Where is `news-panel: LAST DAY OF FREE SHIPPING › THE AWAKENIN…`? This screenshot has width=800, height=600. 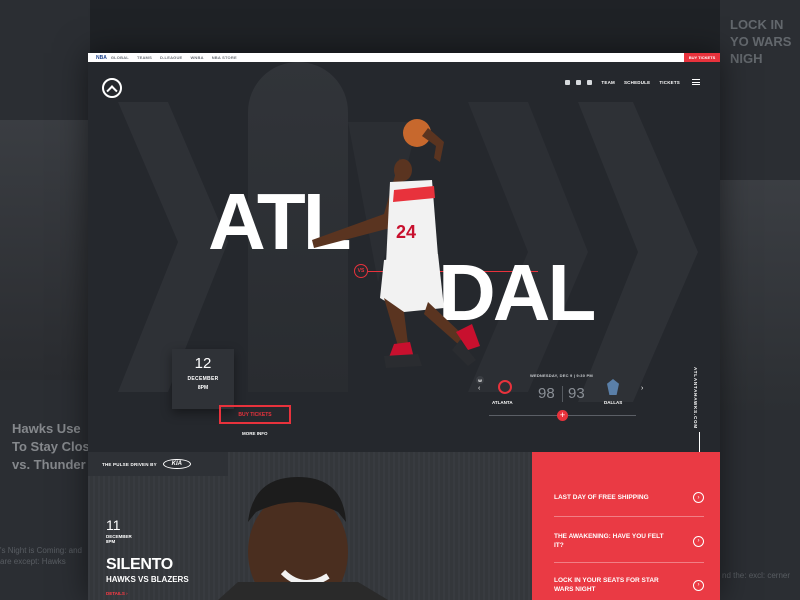
news-panel: LAST DAY OF FREE SHIPPING › THE AWAKENIN… is located at coordinates (626, 526).